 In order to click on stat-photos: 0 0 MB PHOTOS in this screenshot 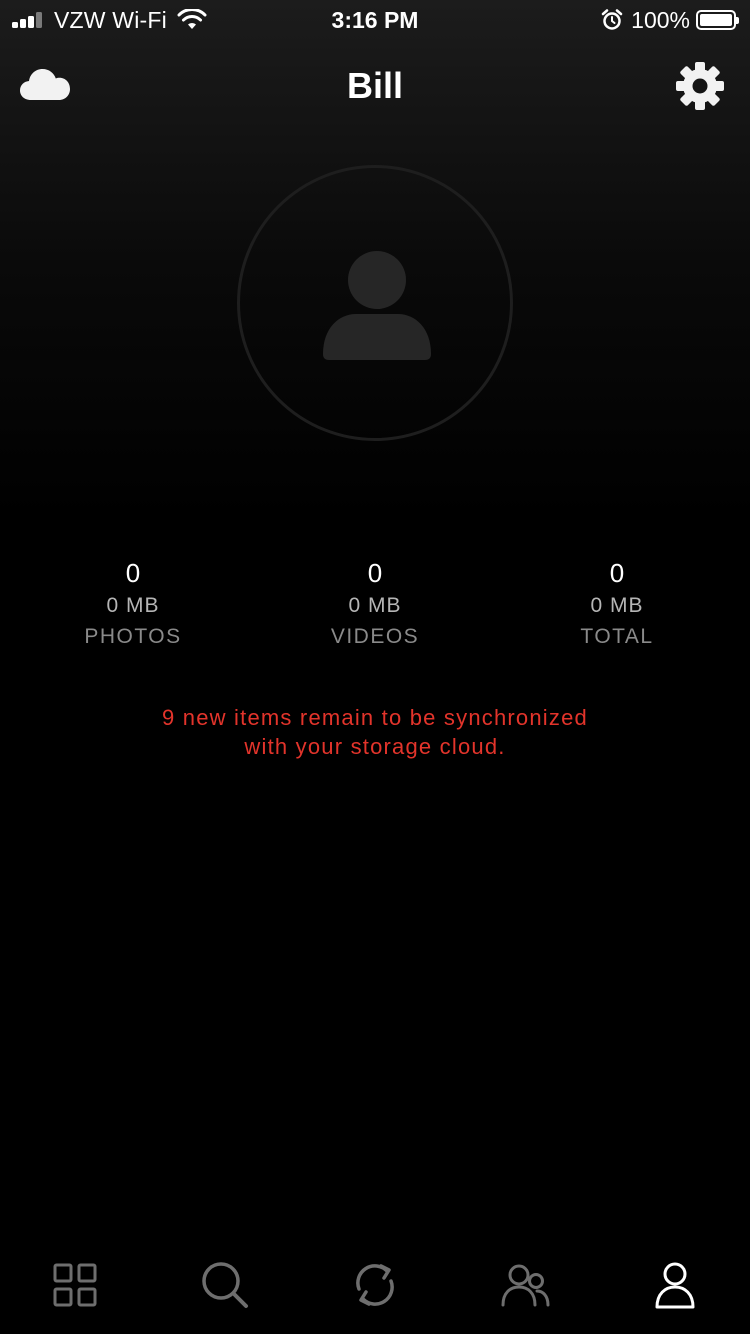, I will do `click(133, 604)`.